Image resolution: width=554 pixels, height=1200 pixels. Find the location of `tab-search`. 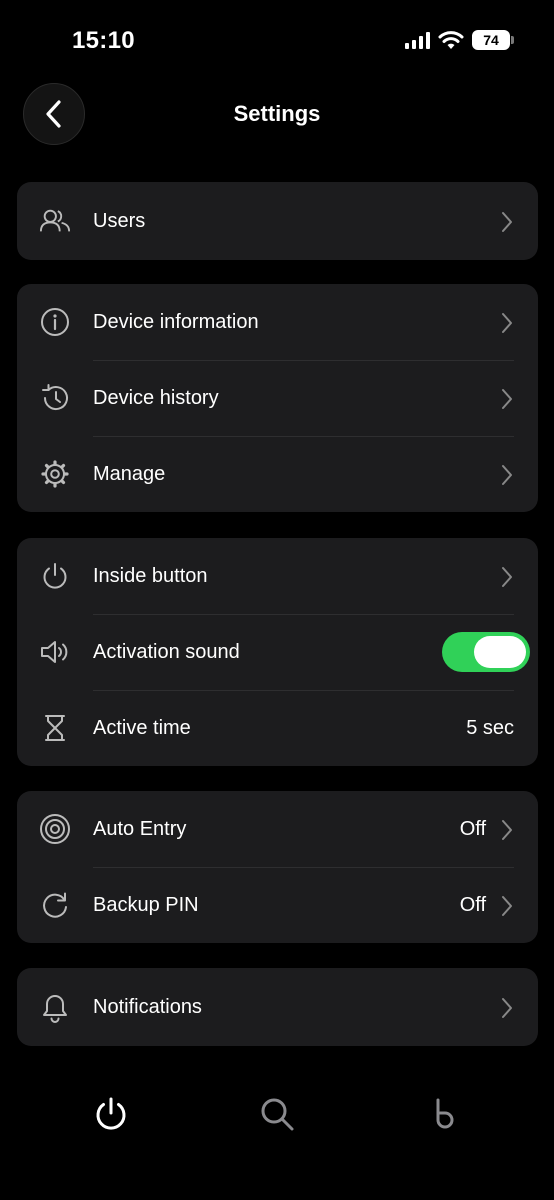

tab-search is located at coordinates (277, 1114).